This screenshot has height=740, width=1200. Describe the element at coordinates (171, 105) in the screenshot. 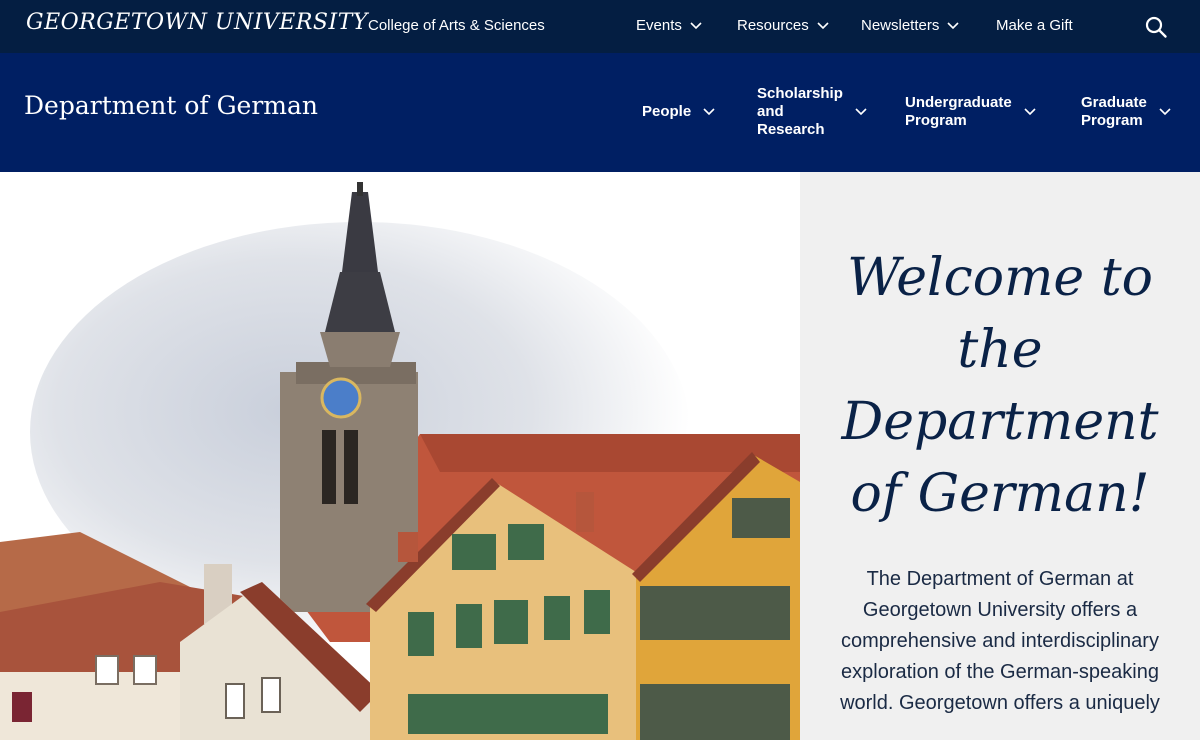

I see `department-title: Department of German` at that location.